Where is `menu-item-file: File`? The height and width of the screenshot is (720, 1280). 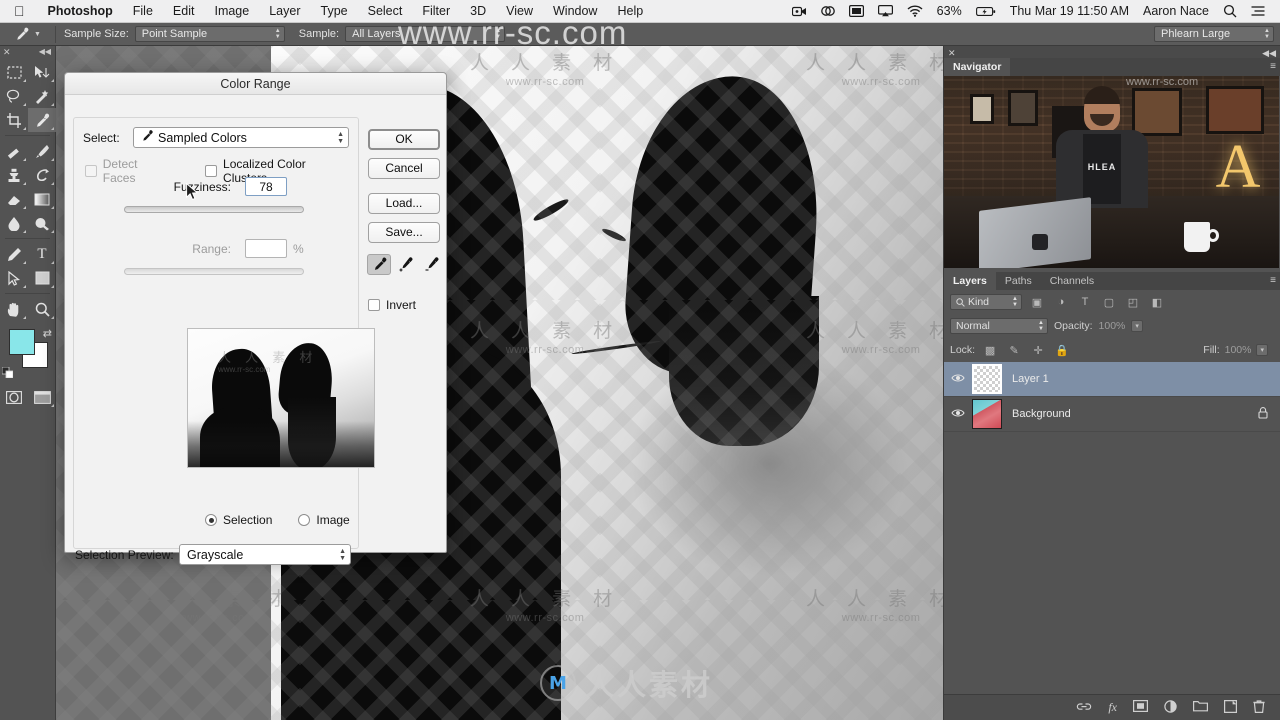 menu-item-file: File is located at coordinates (143, 11).